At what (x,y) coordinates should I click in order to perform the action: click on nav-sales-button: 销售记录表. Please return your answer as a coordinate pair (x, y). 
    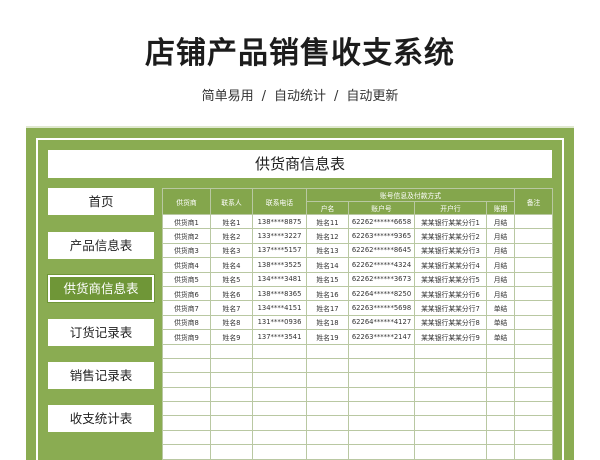
    Looking at the image, I should click on (101, 375).